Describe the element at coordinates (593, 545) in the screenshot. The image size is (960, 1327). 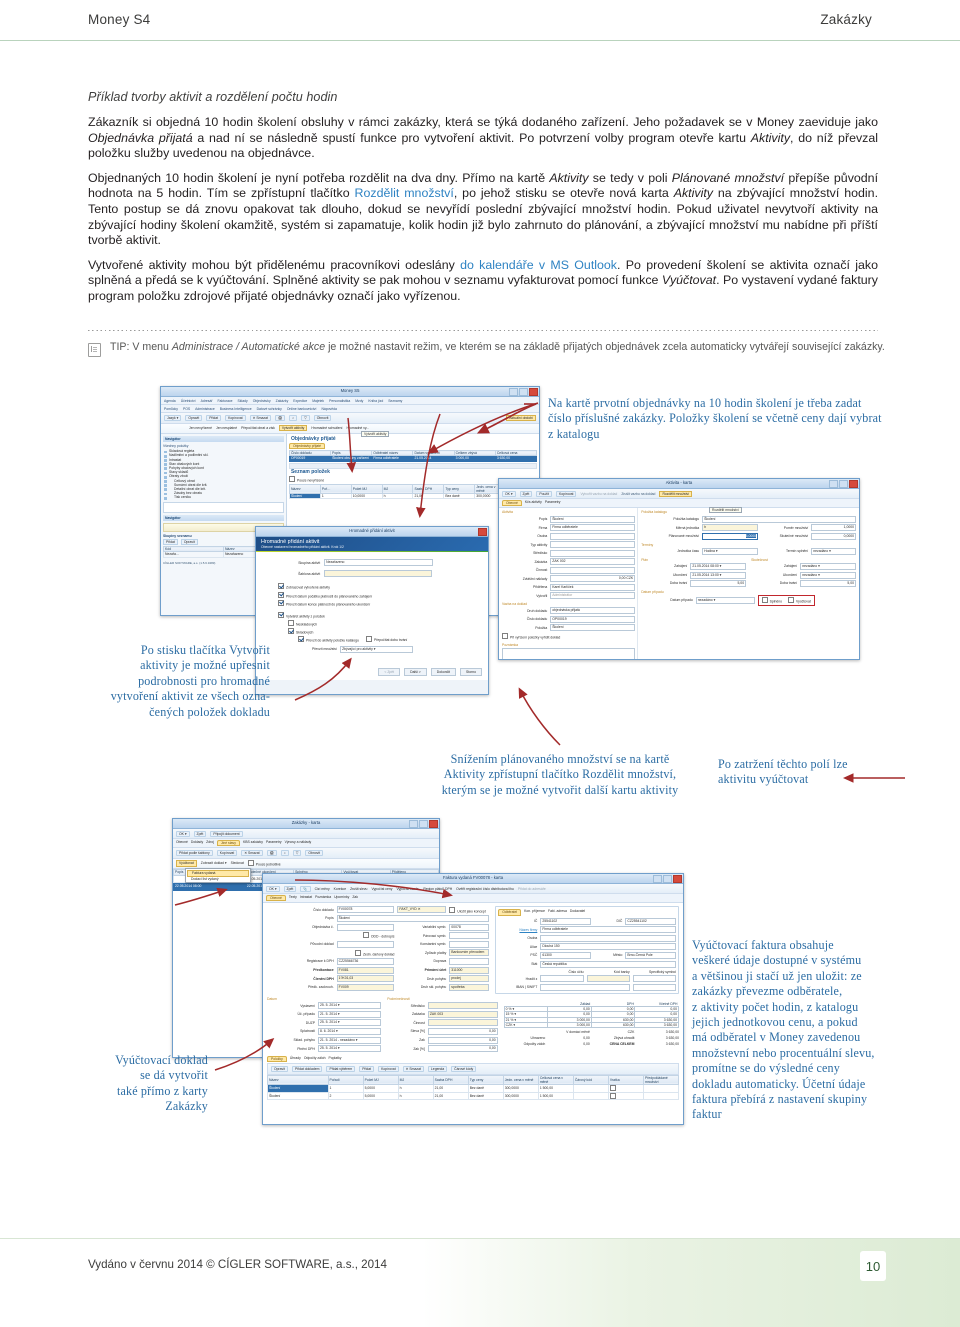
I see `typ-aktivity-input` at that location.